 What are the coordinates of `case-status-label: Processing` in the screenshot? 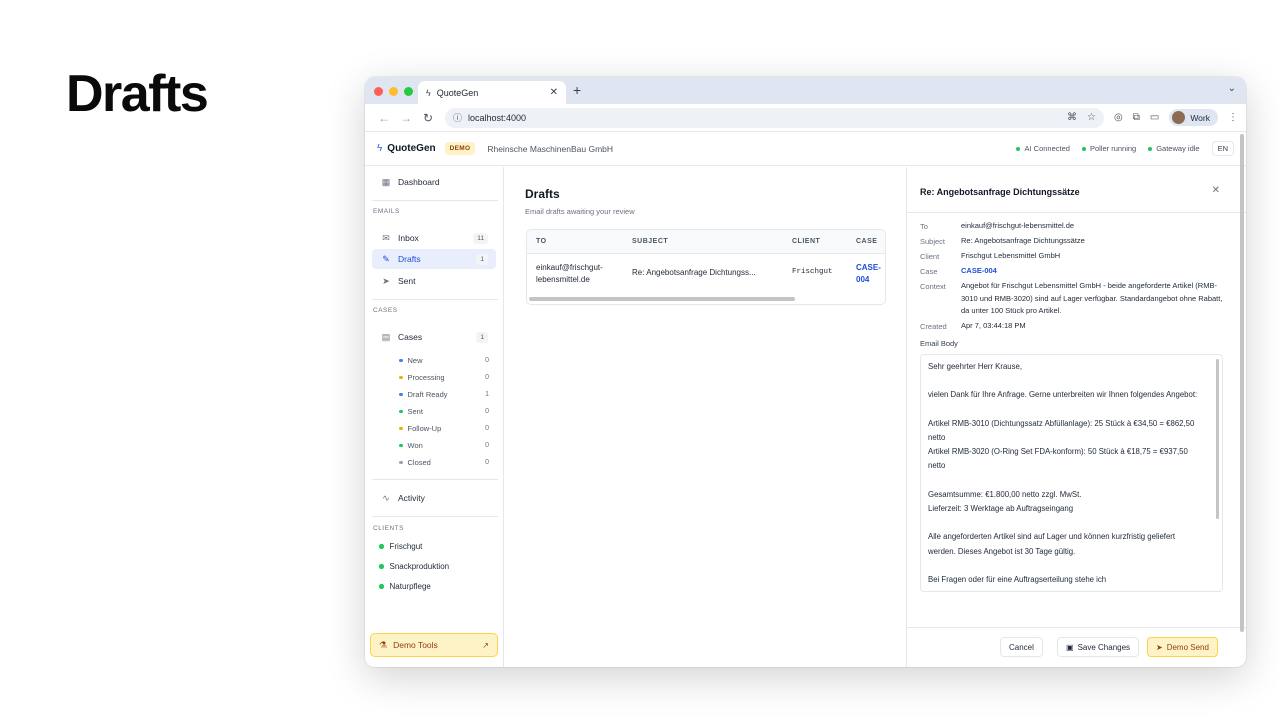 It's located at (426, 377).